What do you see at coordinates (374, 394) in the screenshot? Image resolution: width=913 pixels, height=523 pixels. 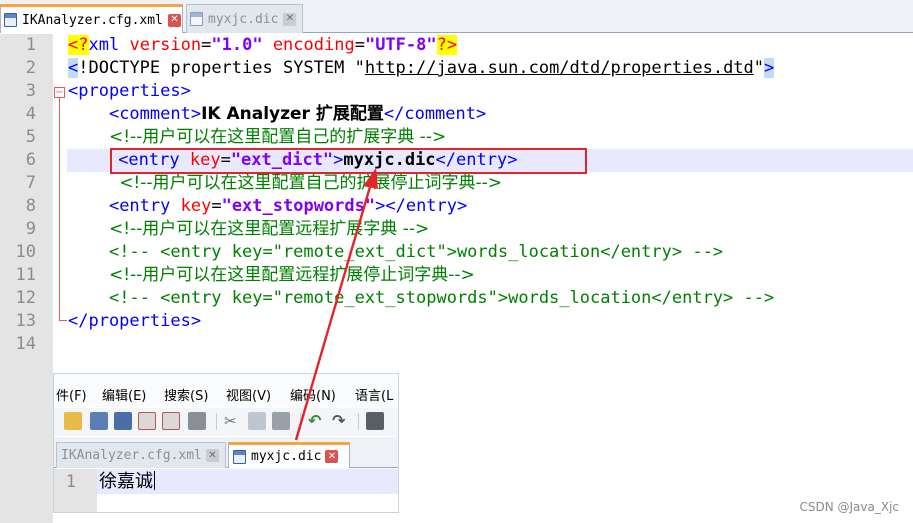 I see `menu-language: 语言(L` at bounding box center [374, 394].